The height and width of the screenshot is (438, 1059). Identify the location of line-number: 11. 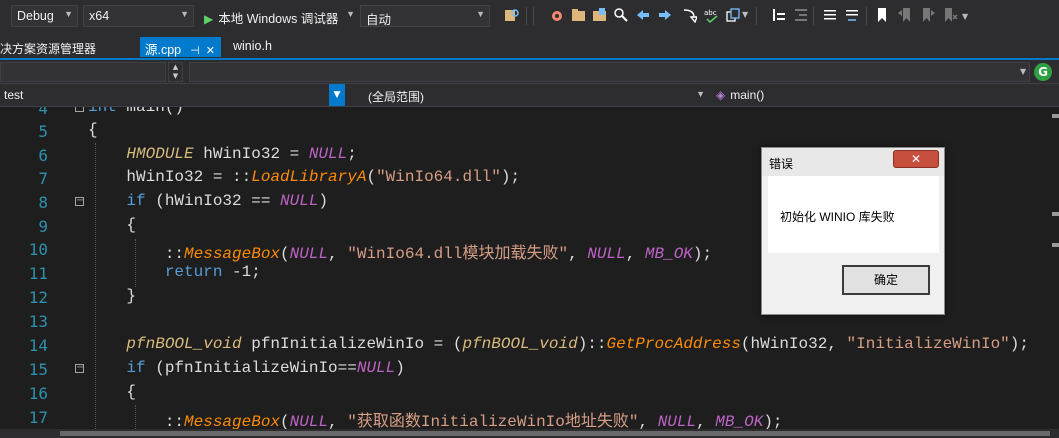
(38, 273).